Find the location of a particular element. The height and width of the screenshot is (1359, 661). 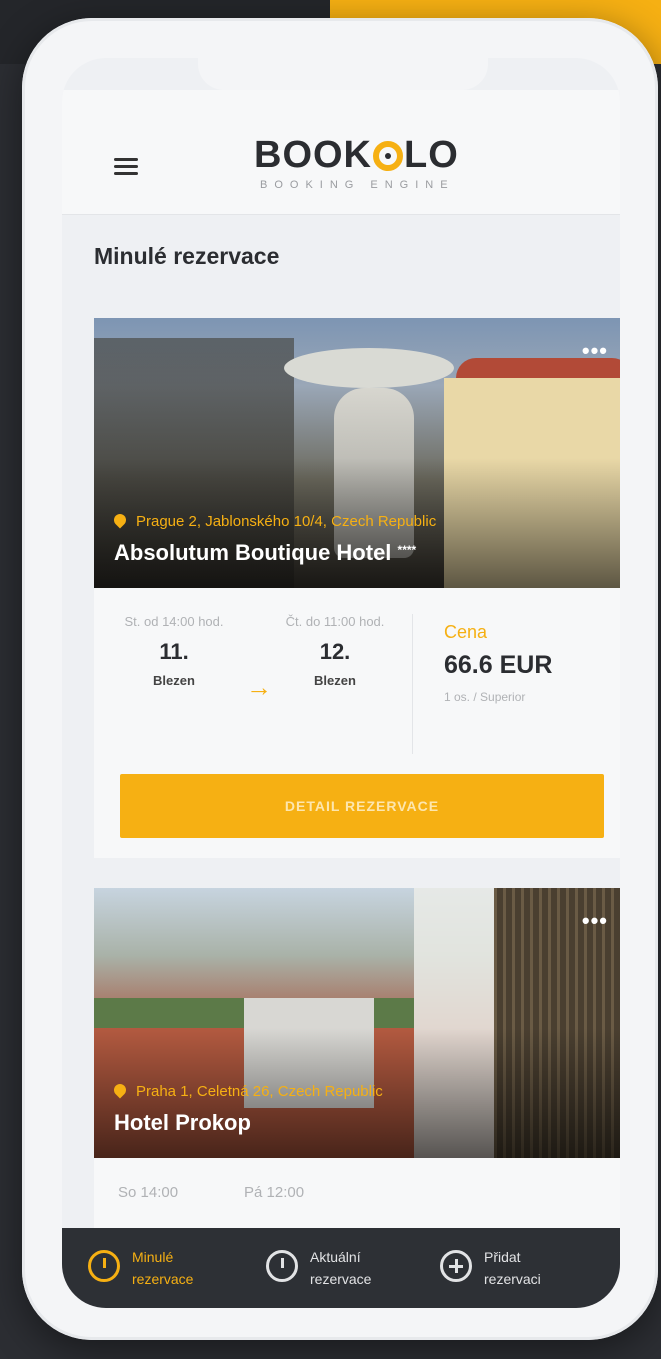

checkout-column: Čt. do 11:00 hod. 12. Blezen is located at coordinates (335, 648).